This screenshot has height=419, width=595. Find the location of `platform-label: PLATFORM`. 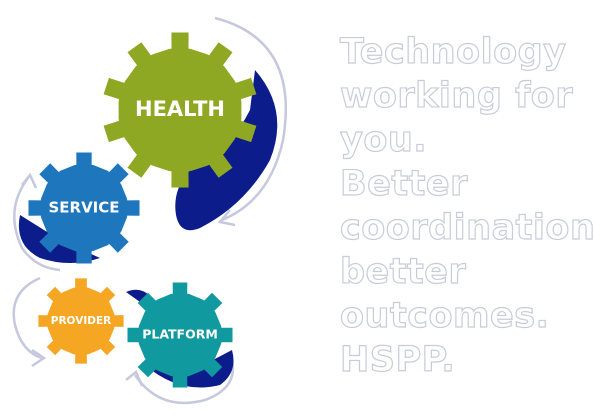

platform-label: PLATFORM is located at coordinates (180, 334).